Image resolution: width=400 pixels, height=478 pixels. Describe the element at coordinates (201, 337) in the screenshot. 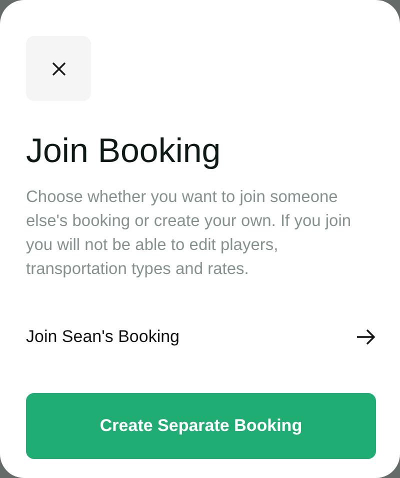

I see `join-booking-option: Join Sean's Booking` at that location.